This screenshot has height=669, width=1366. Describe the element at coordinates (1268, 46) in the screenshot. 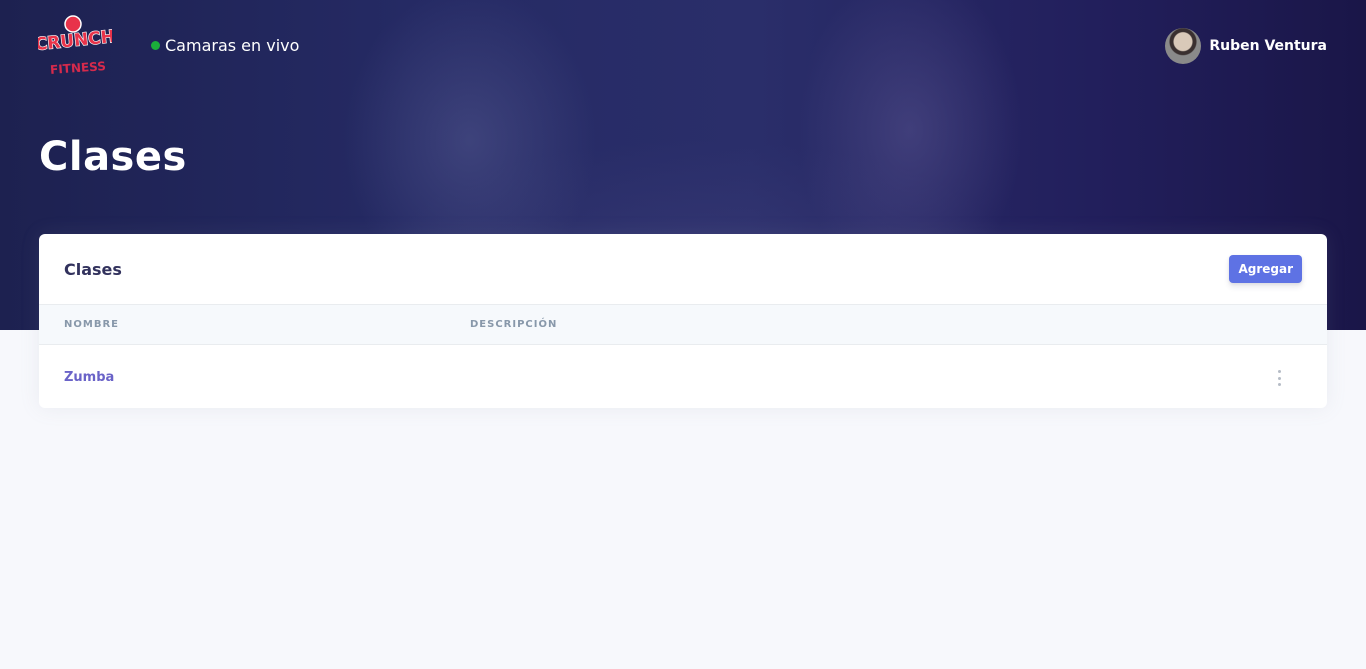

I see `user-name: Ruben Ventura` at that location.